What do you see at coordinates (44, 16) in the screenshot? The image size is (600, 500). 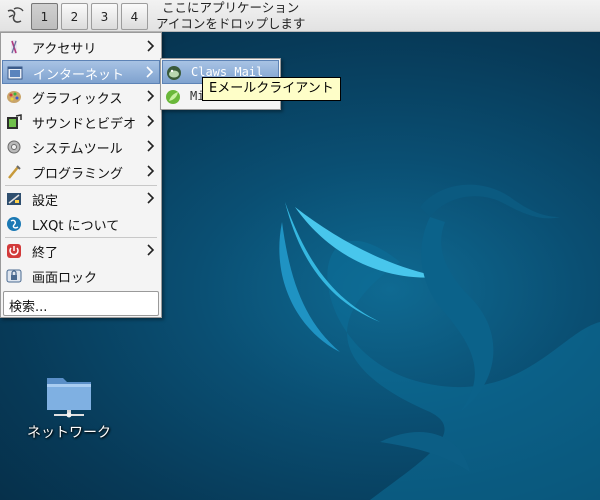 I see `desktop-switch-1: 1` at bounding box center [44, 16].